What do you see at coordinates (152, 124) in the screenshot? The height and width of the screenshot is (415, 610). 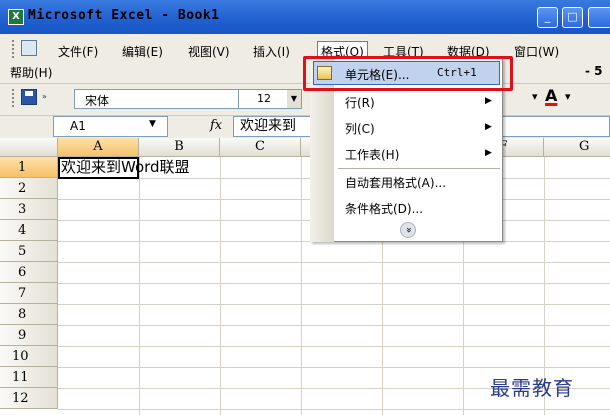 I see `name-box-arrow-icon: ▼` at bounding box center [152, 124].